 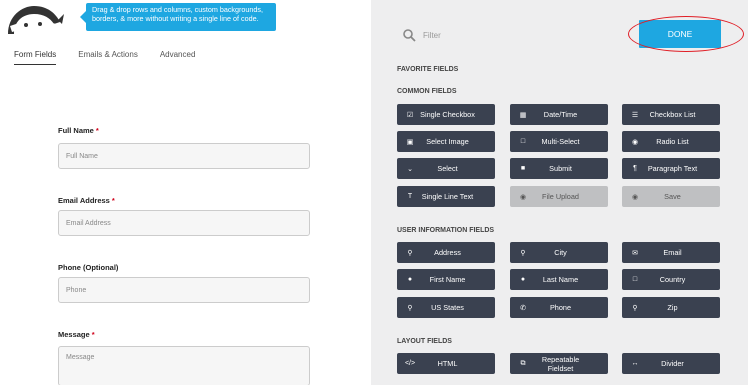 I want to click on paragraph-icon: ¶, so click(x=635, y=168).